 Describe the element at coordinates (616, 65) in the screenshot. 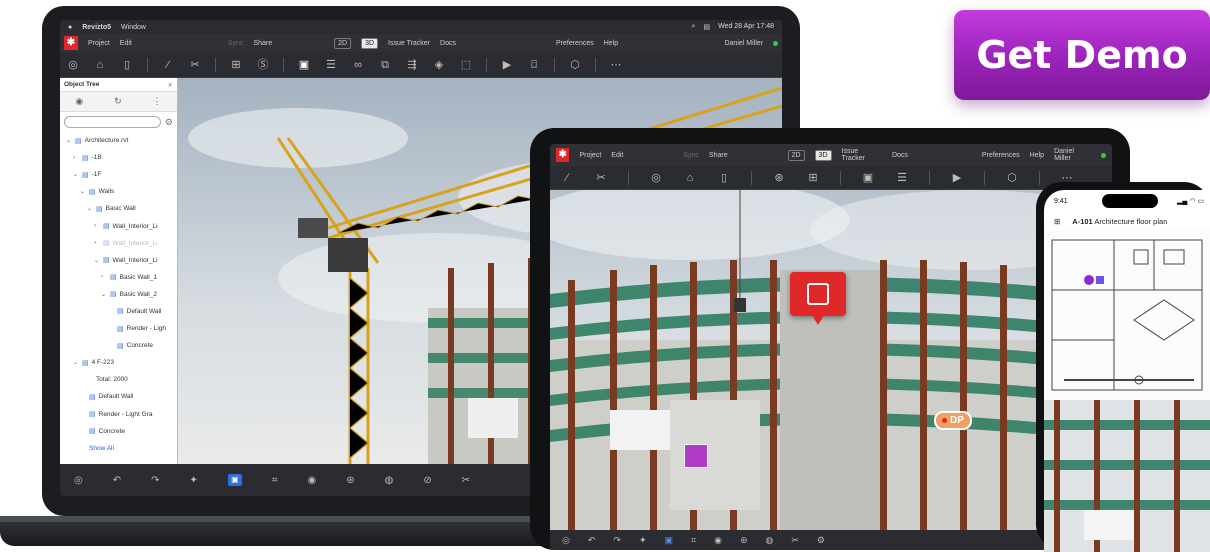

I see `more-options-icon: ⋯` at that location.